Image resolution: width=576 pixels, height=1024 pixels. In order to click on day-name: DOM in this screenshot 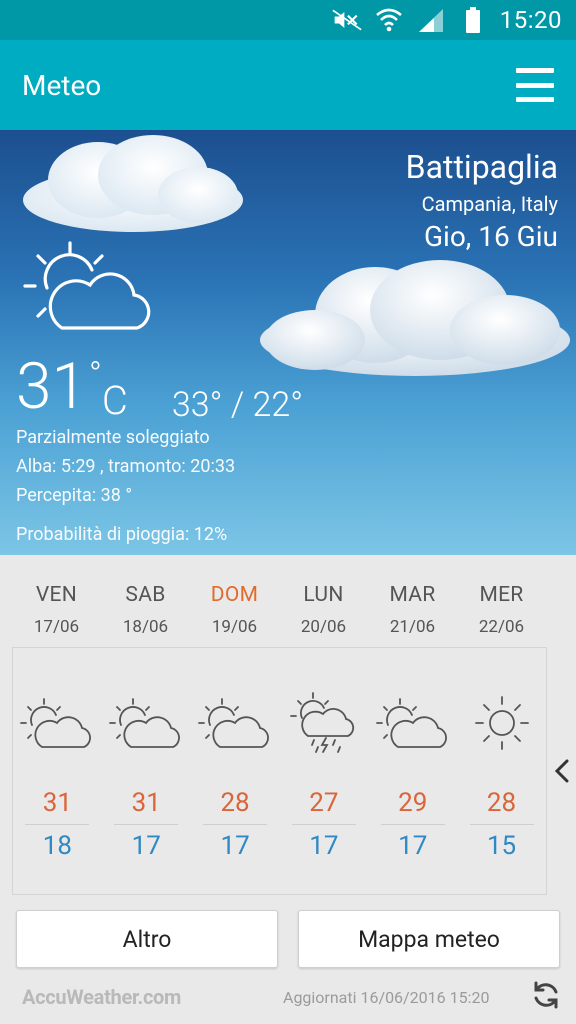, I will do `click(234, 595)`.